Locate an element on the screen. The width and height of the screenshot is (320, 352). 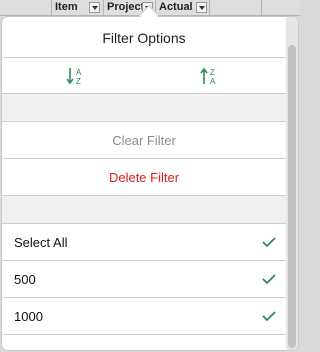
filter-dropdown-actual is located at coordinates (201, 7).